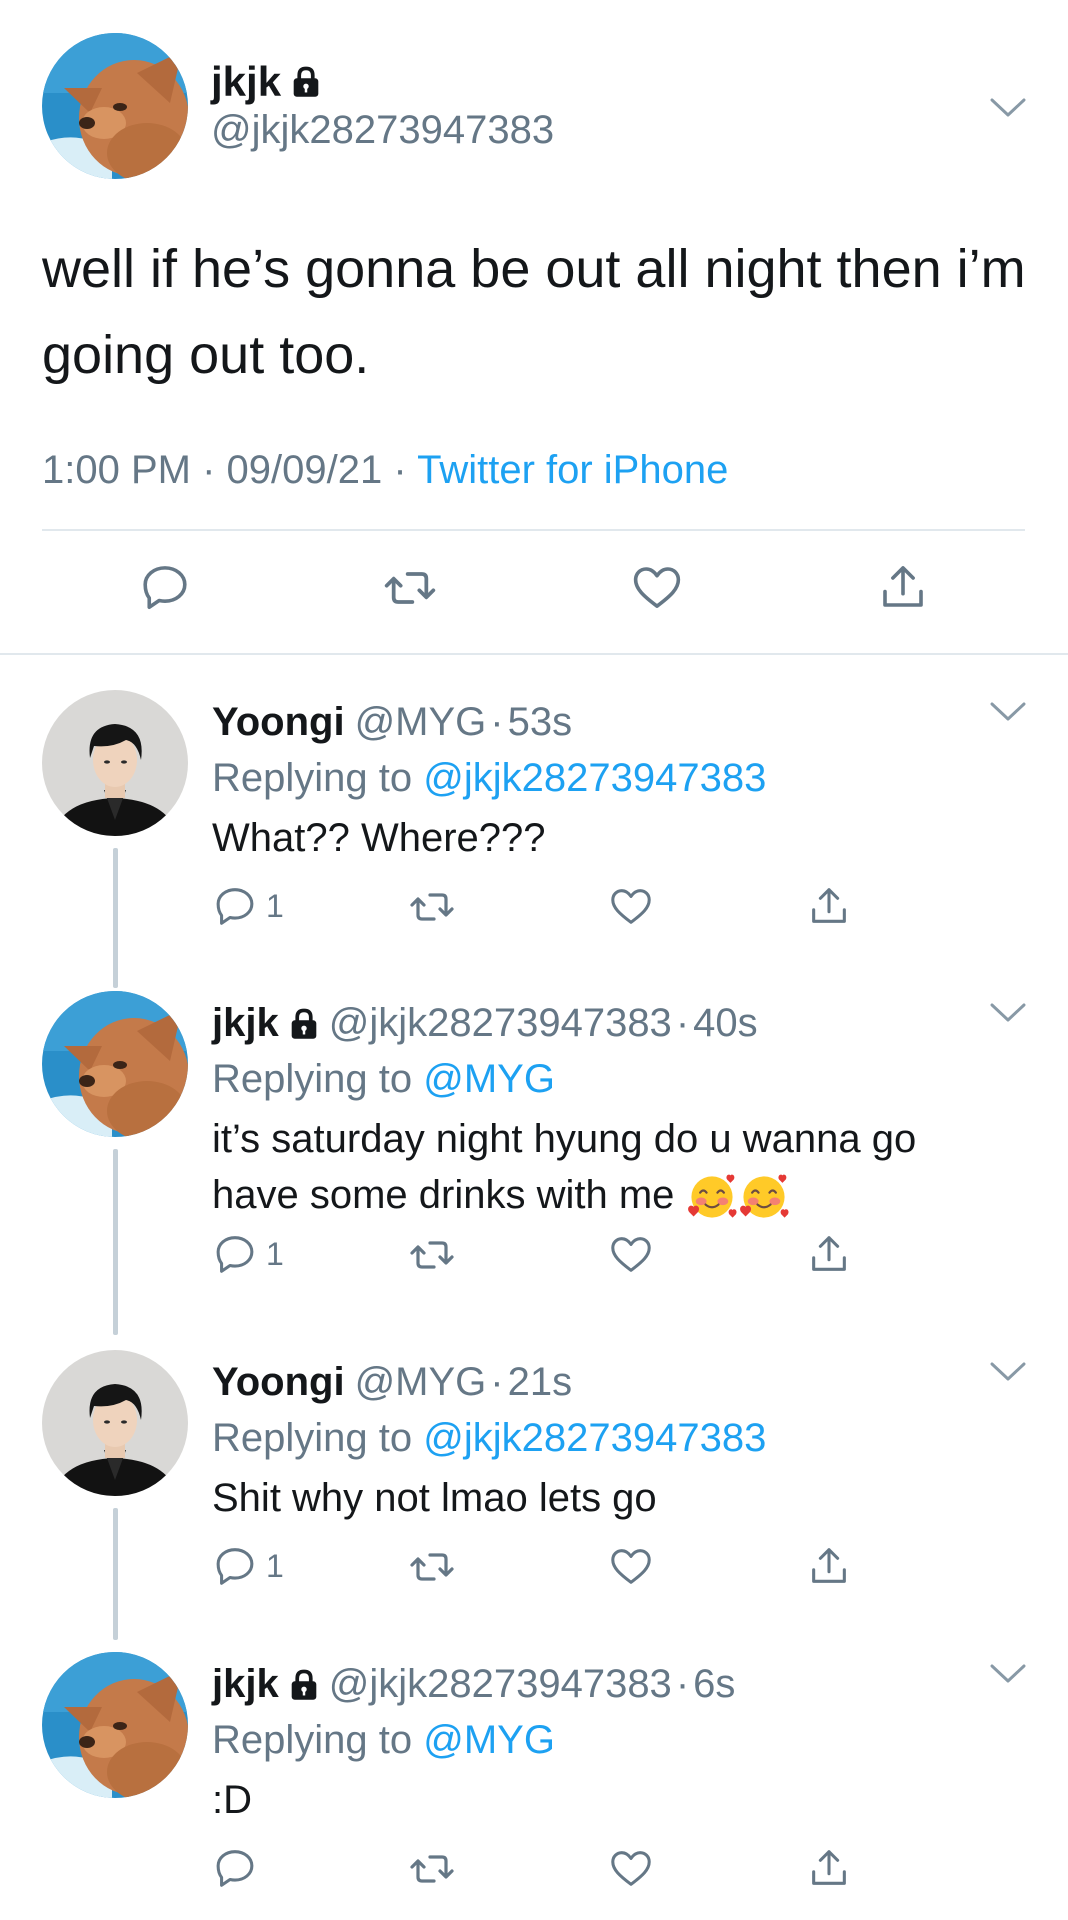  What do you see at coordinates (385, 470) in the screenshot?
I see `tweet-meta: 1:00 PM · 09/09/21 · Twitter for iPhone` at bounding box center [385, 470].